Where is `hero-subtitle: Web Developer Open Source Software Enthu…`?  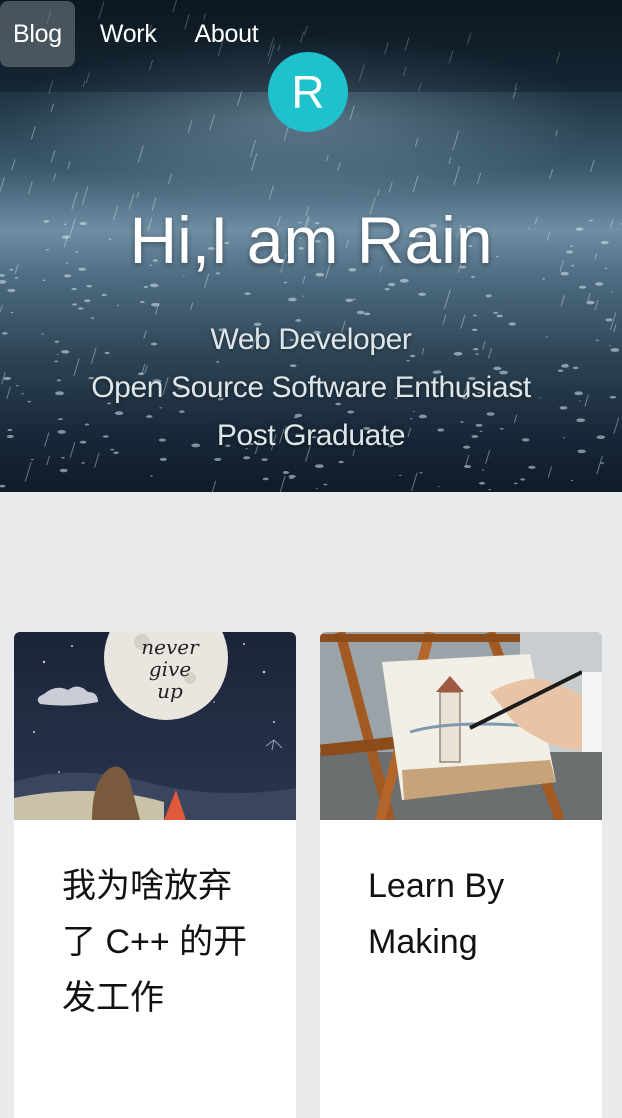
hero-subtitle: Web Developer Open Source Software Enthu… is located at coordinates (311, 388).